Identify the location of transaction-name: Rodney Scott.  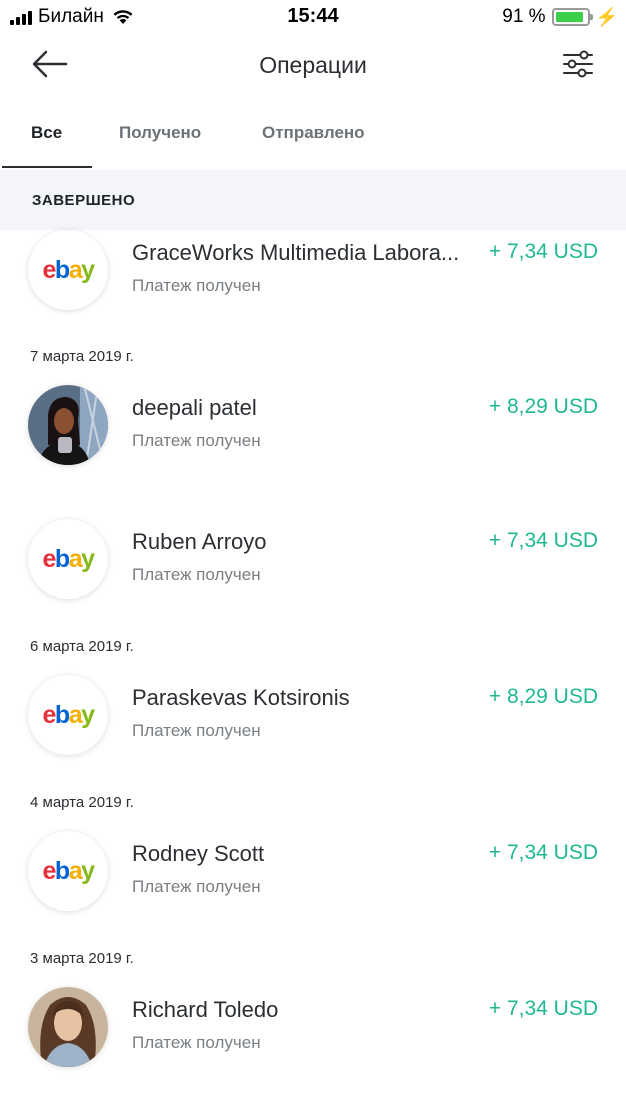
(198, 853).